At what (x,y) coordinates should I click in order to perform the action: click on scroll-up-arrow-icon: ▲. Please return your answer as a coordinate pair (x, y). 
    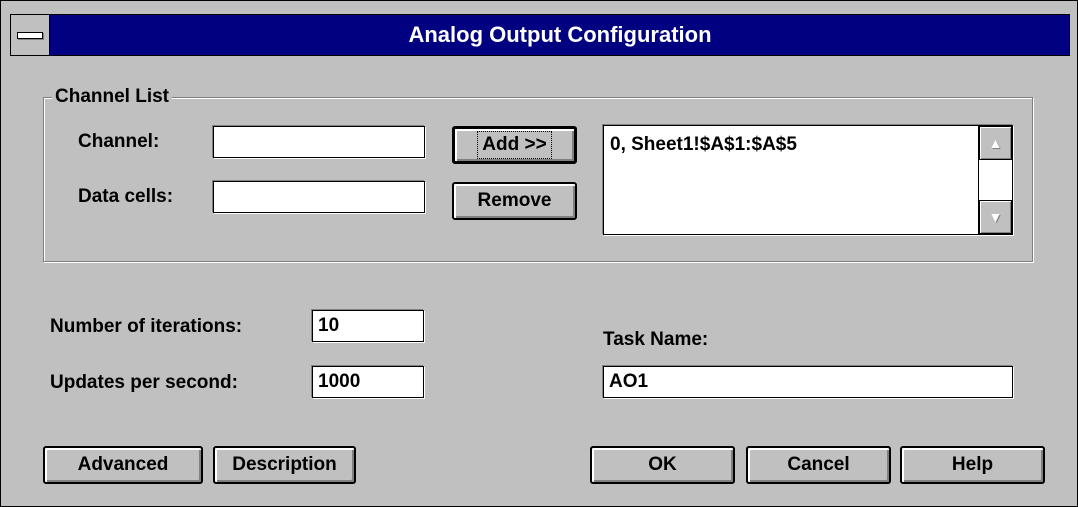
    Looking at the image, I should click on (995, 143).